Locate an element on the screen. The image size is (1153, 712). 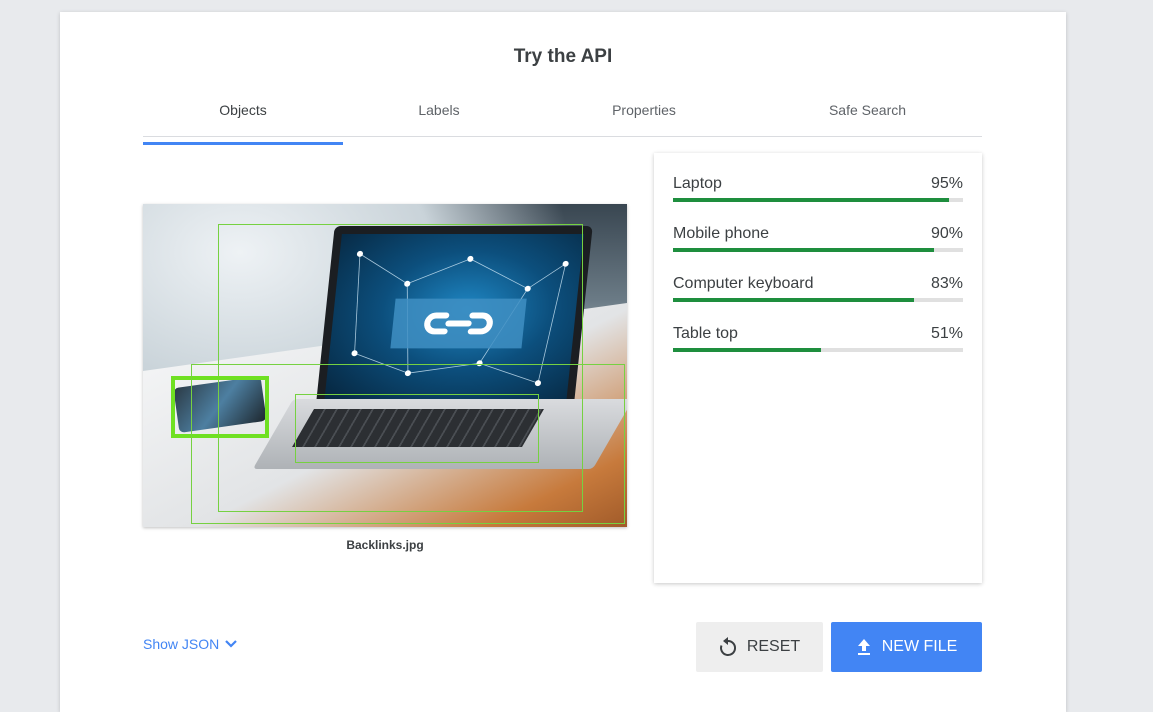
result-name: Mobile phone is located at coordinates (721, 233).